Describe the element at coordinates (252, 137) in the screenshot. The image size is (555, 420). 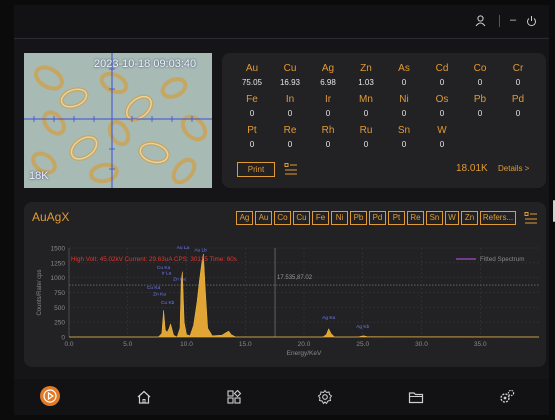
I see `element-cell-pt: Pt 0` at that location.